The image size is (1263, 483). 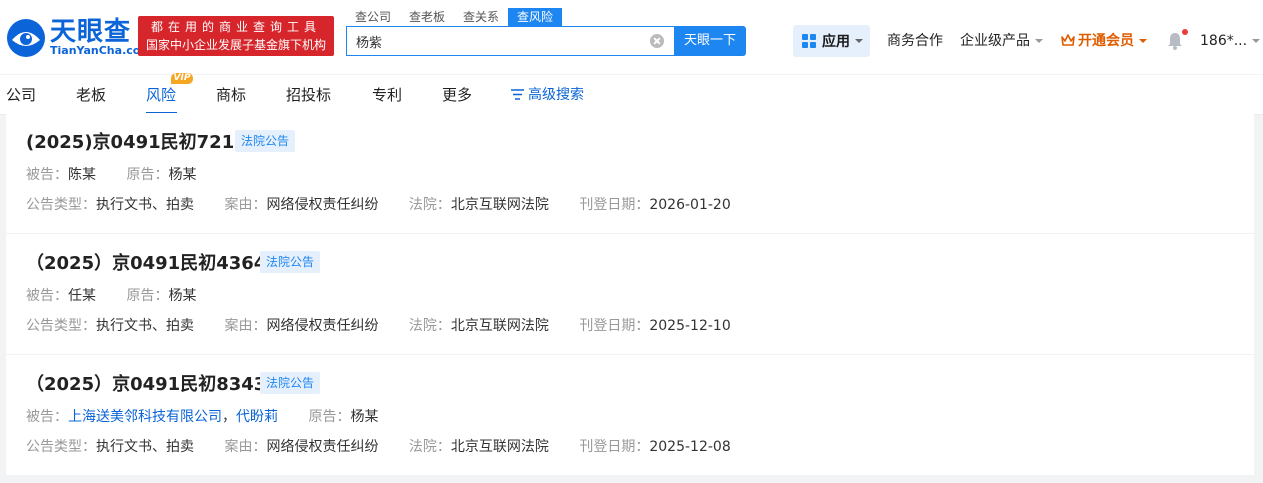 I want to click on parties-row: 被告：上海送美邻科技有限公司，代盼莉 原告：杨某, so click(x=202, y=417).